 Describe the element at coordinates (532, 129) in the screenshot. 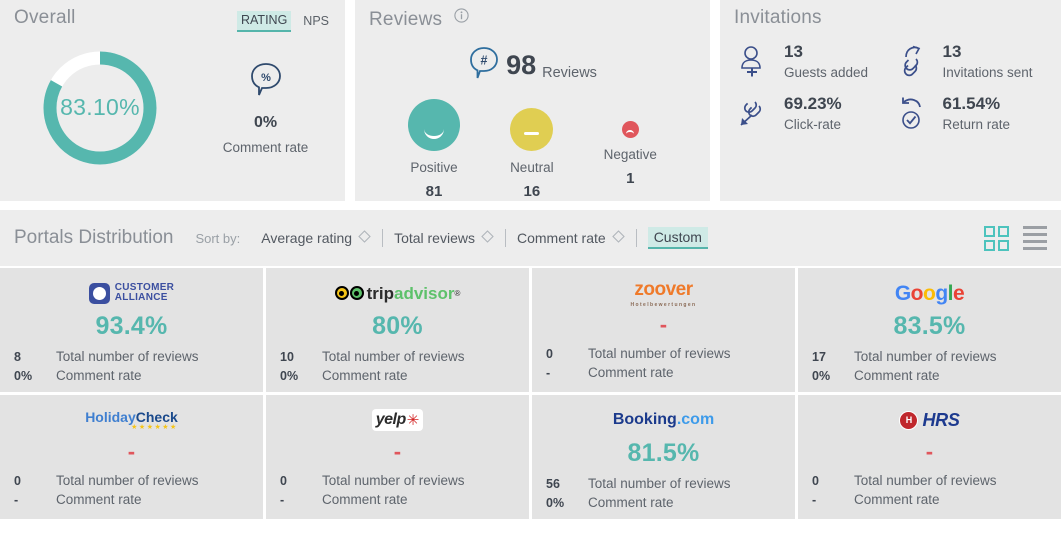

I see `neutral-face-icon` at that location.